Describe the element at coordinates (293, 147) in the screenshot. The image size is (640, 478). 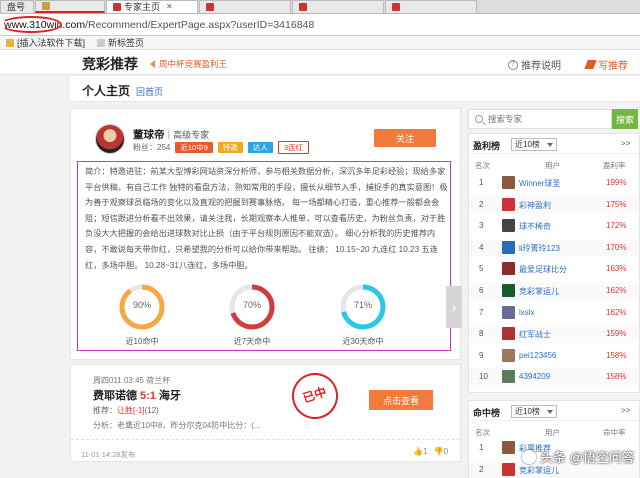
I see `badge-win-streak: 3连红` at that location.